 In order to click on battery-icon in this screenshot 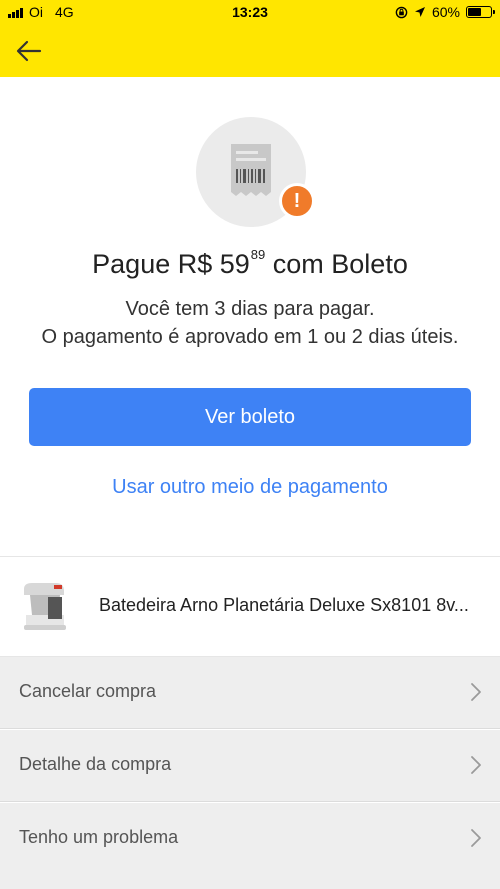, I will do `click(480, 12)`.